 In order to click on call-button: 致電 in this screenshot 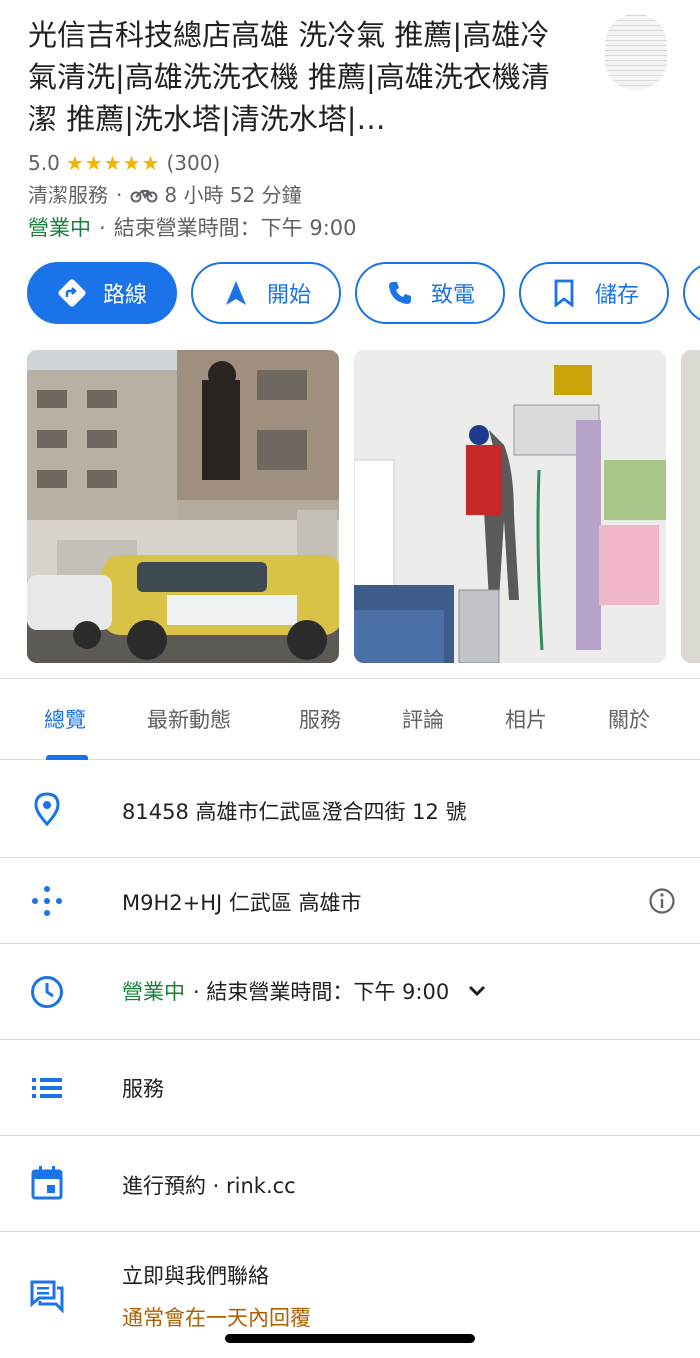, I will do `click(430, 293)`.